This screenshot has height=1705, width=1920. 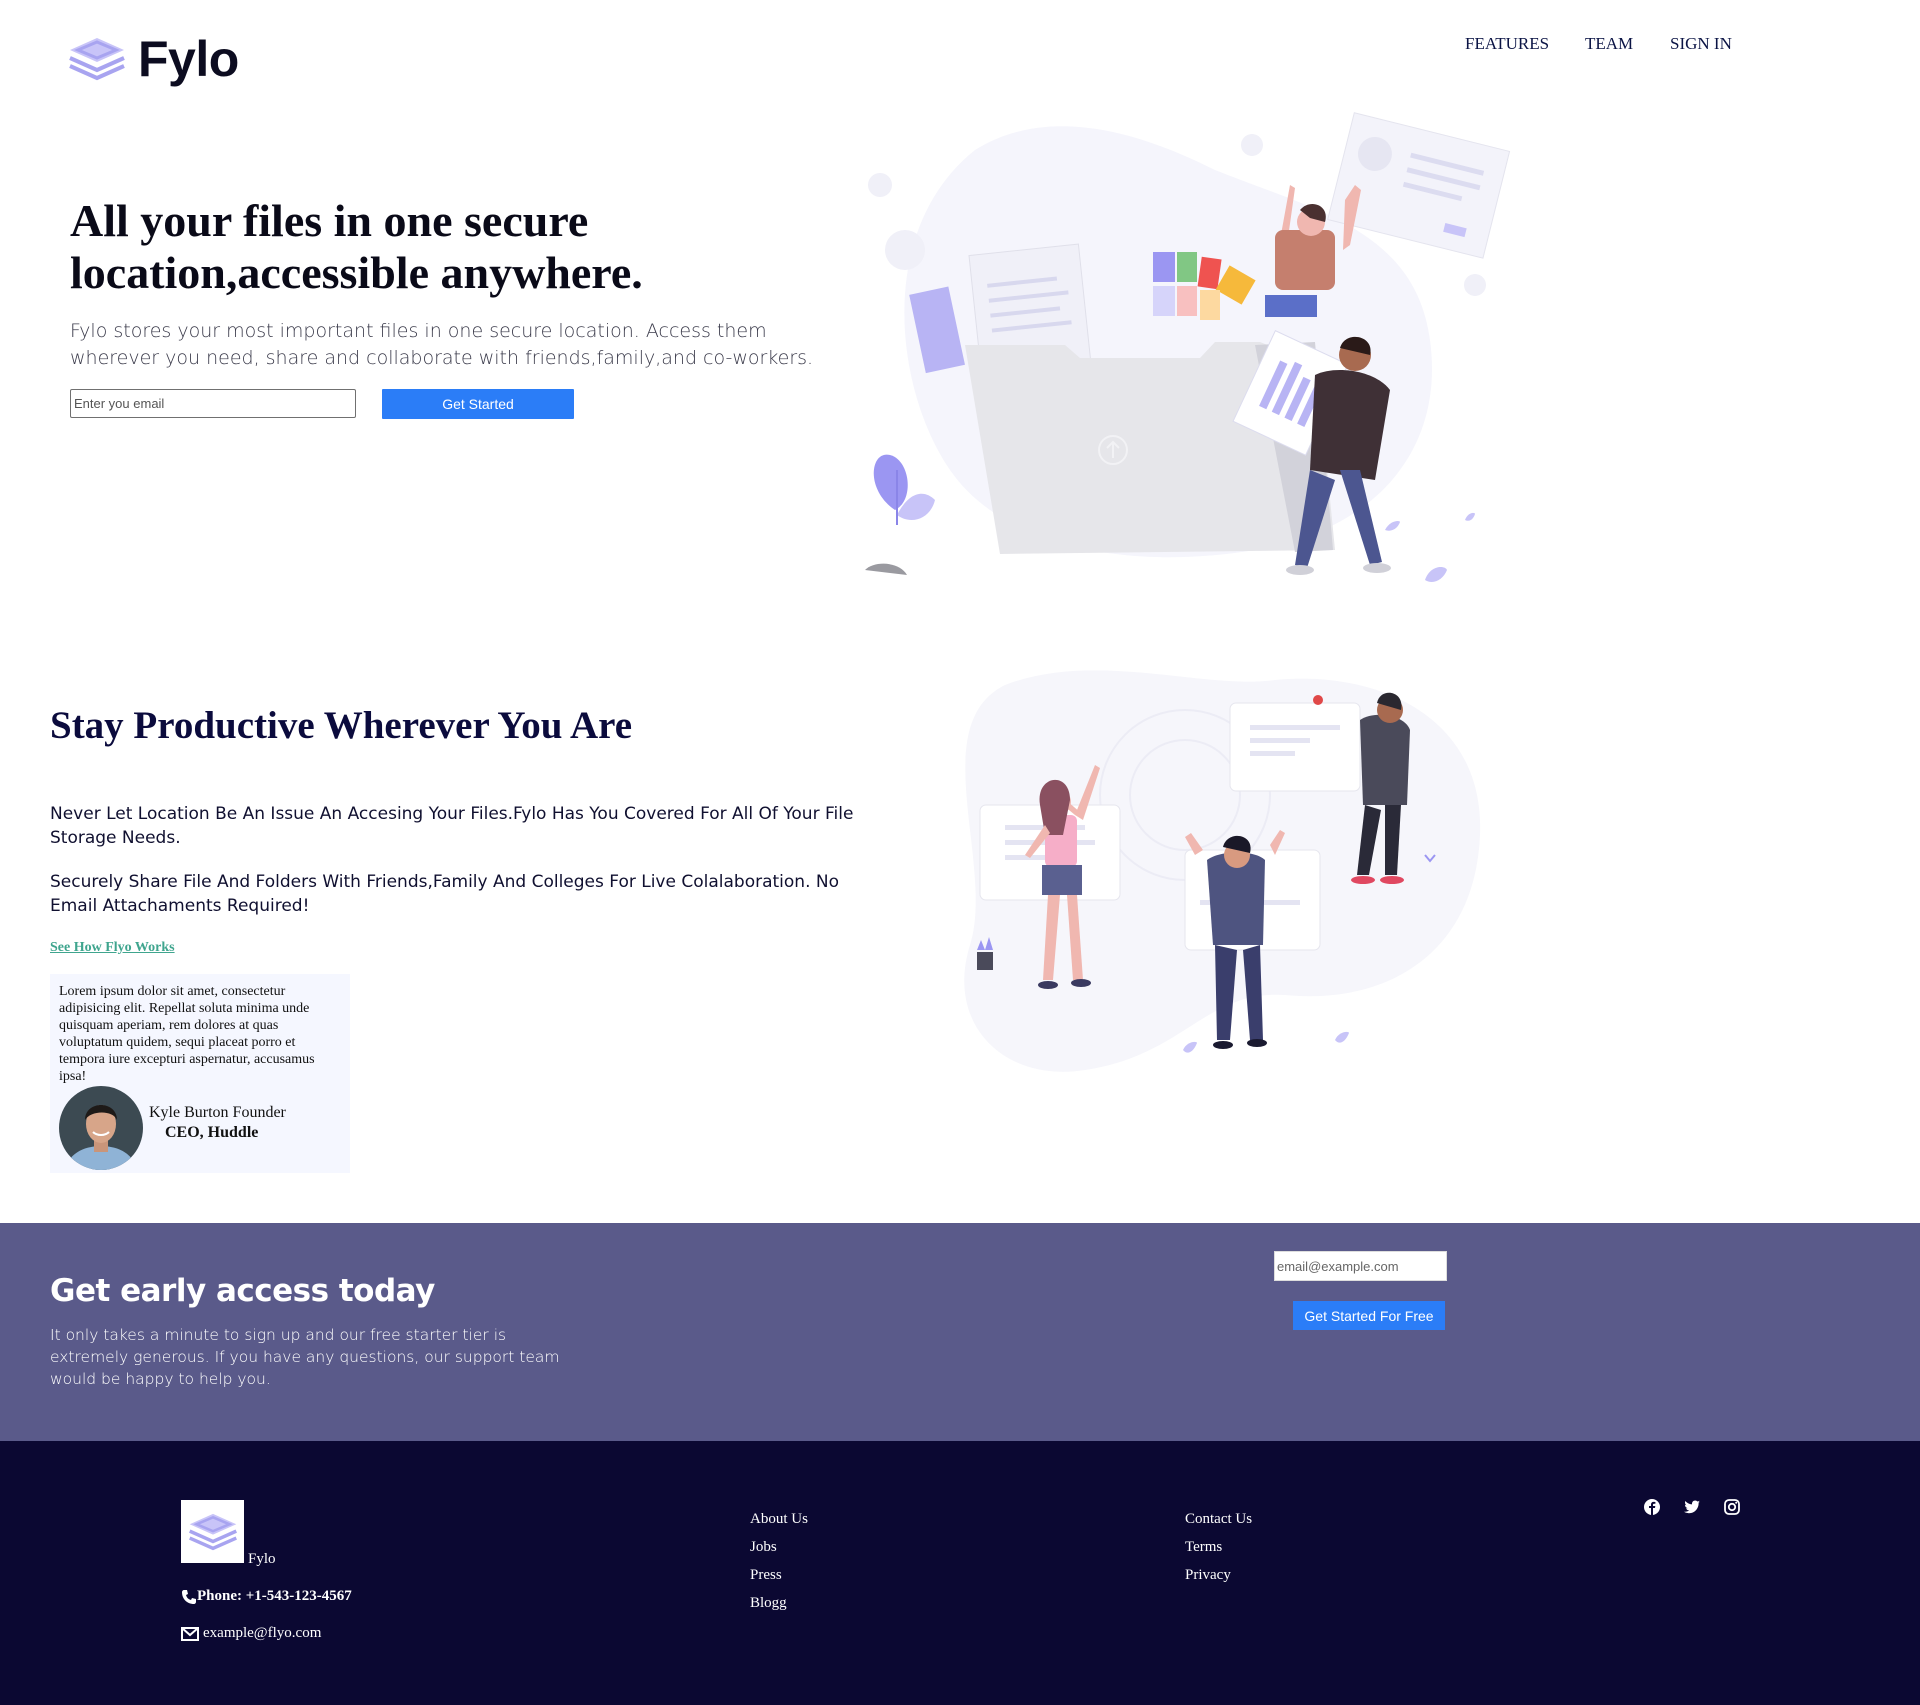 I want to click on hero-email-input, so click(x=213, y=403).